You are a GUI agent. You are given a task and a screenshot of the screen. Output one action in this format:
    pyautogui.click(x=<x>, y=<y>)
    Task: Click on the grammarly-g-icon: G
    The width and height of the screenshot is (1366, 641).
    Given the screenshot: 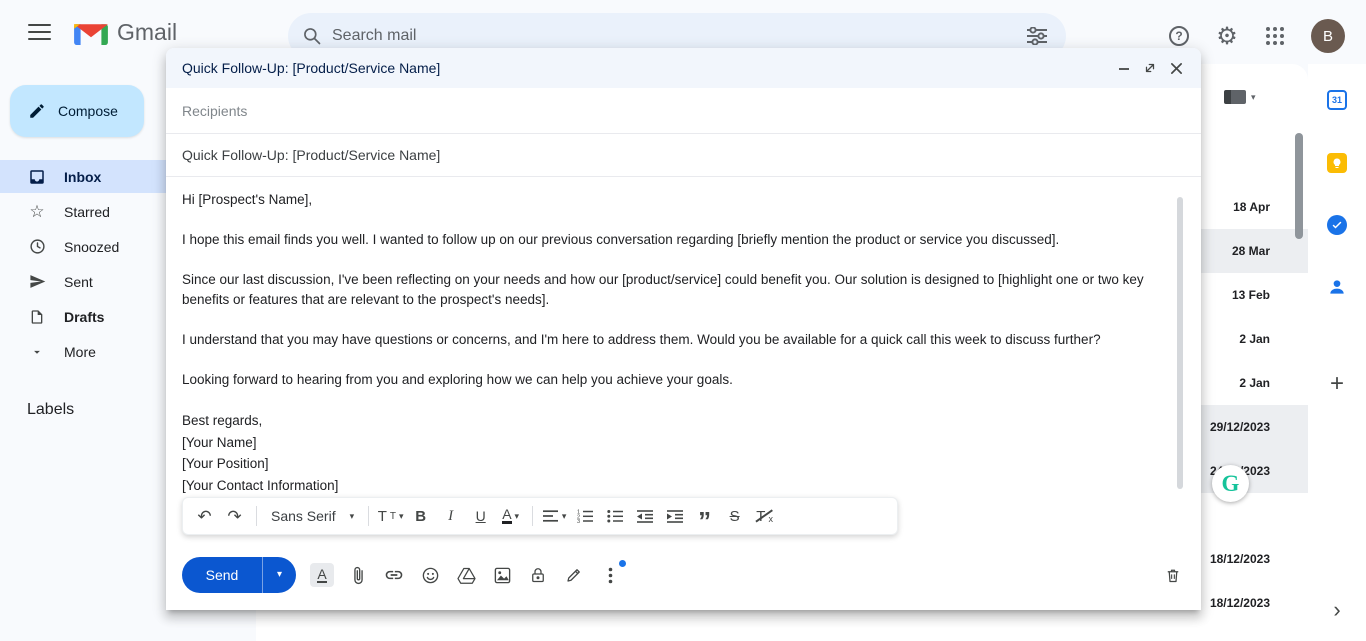 What is the action you would take?
    pyautogui.click(x=1230, y=483)
    